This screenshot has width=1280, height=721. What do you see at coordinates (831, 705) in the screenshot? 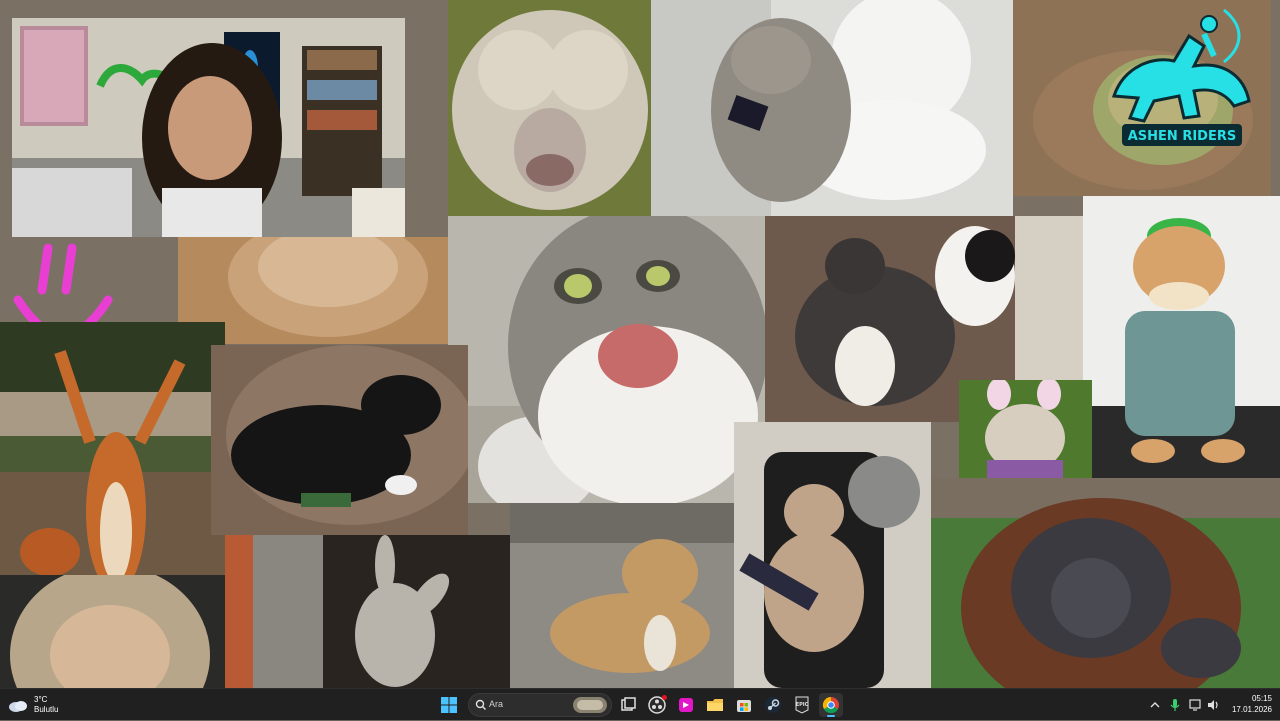
I see `chrome-icon` at bounding box center [831, 705].